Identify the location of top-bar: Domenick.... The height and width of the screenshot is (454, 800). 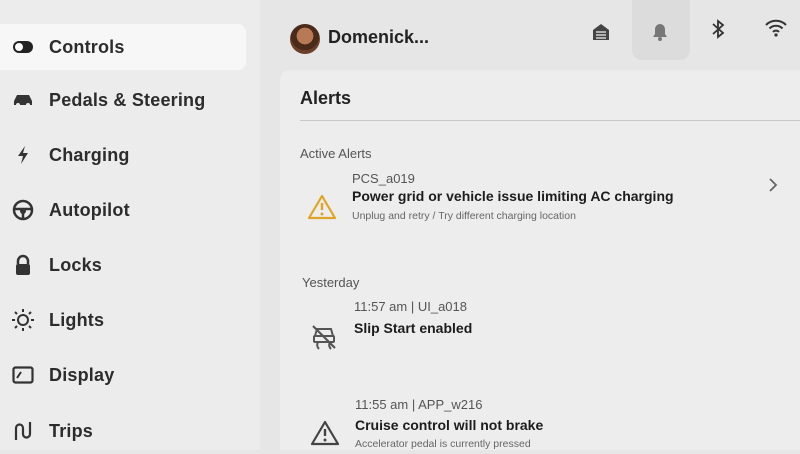
(535, 36).